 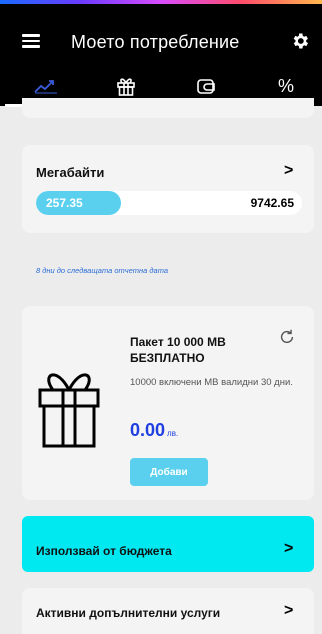 What do you see at coordinates (128, 613) in the screenshot?
I see `active-services-label: Активни допълнителни услуги` at bounding box center [128, 613].